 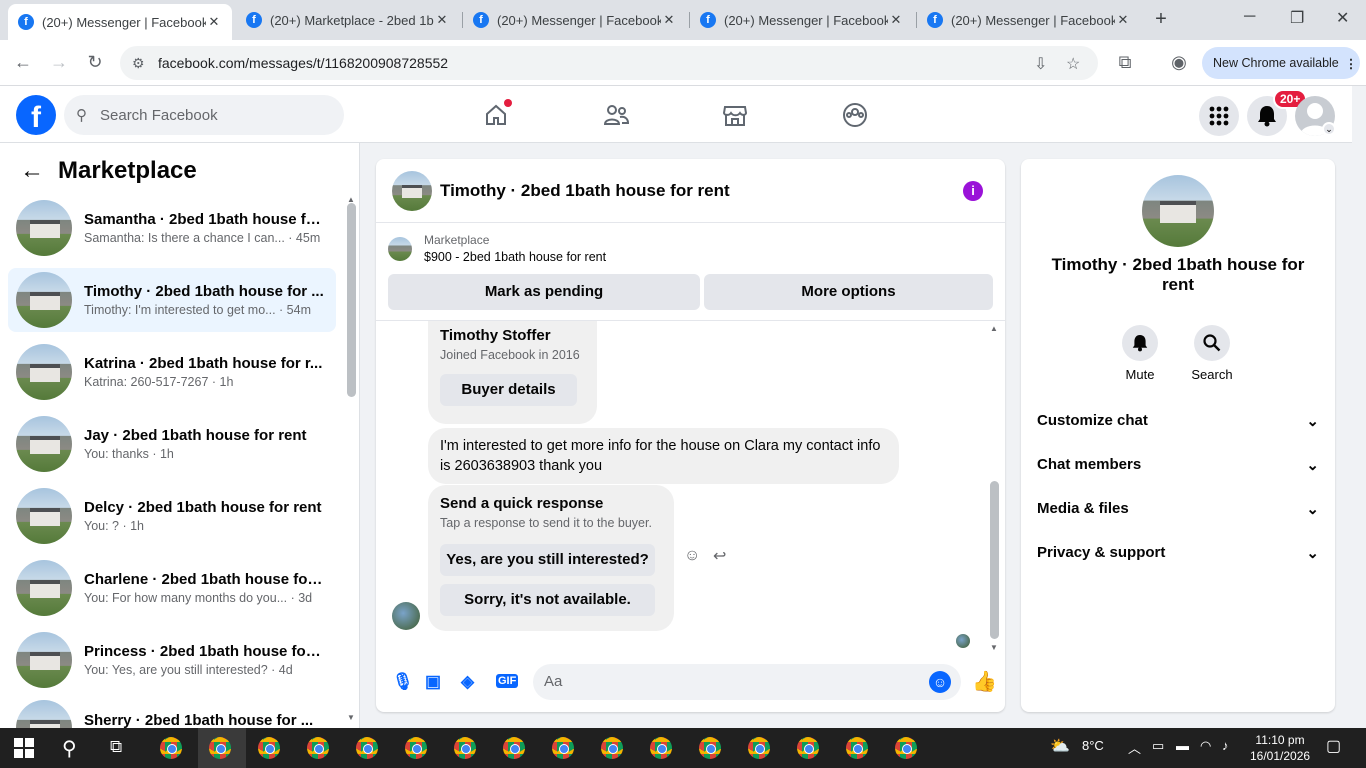 What do you see at coordinates (1225, 745) in the screenshot?
I see `volume-icon: ♪` at bounding box center [1225, 745].